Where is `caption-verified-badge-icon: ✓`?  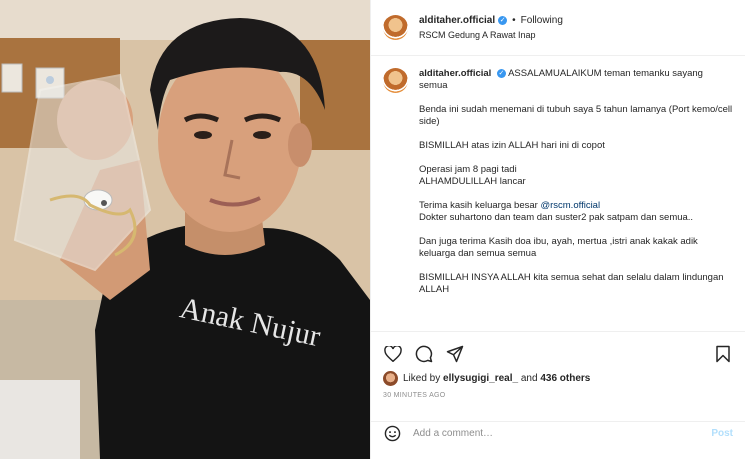
caption-verified-badge-icon: ✓ is located at coordinates (501, 73).